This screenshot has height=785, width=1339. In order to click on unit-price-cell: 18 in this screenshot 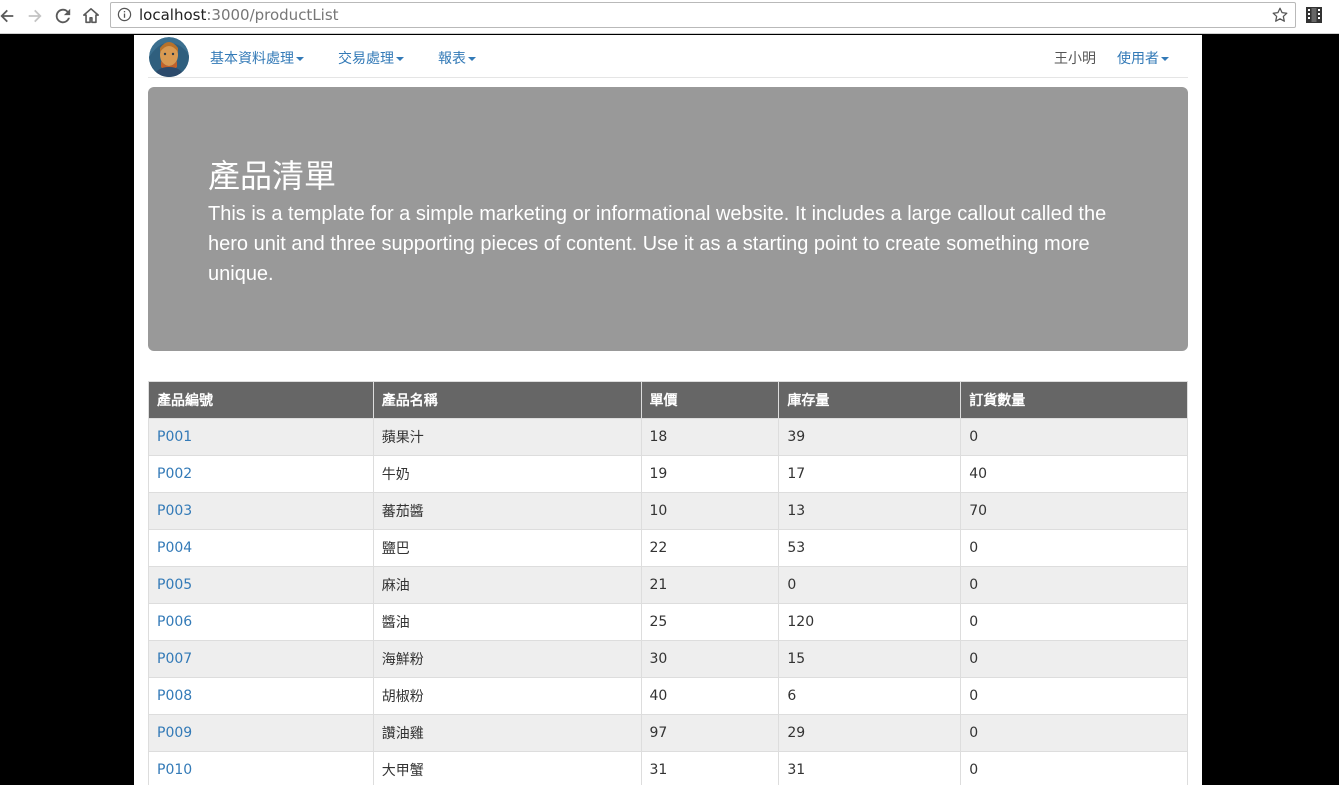, I will do `click(710, 437)`.